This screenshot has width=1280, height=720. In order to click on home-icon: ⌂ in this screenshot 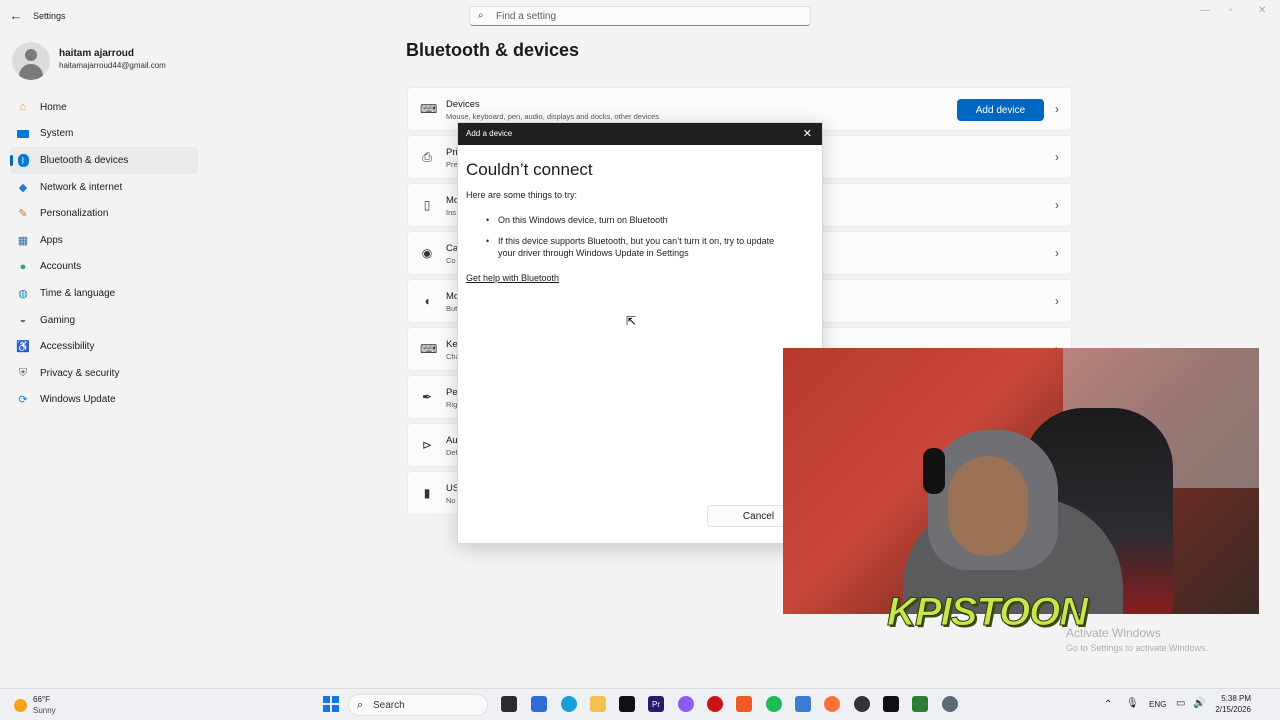, I will do `click(23, 107)`.